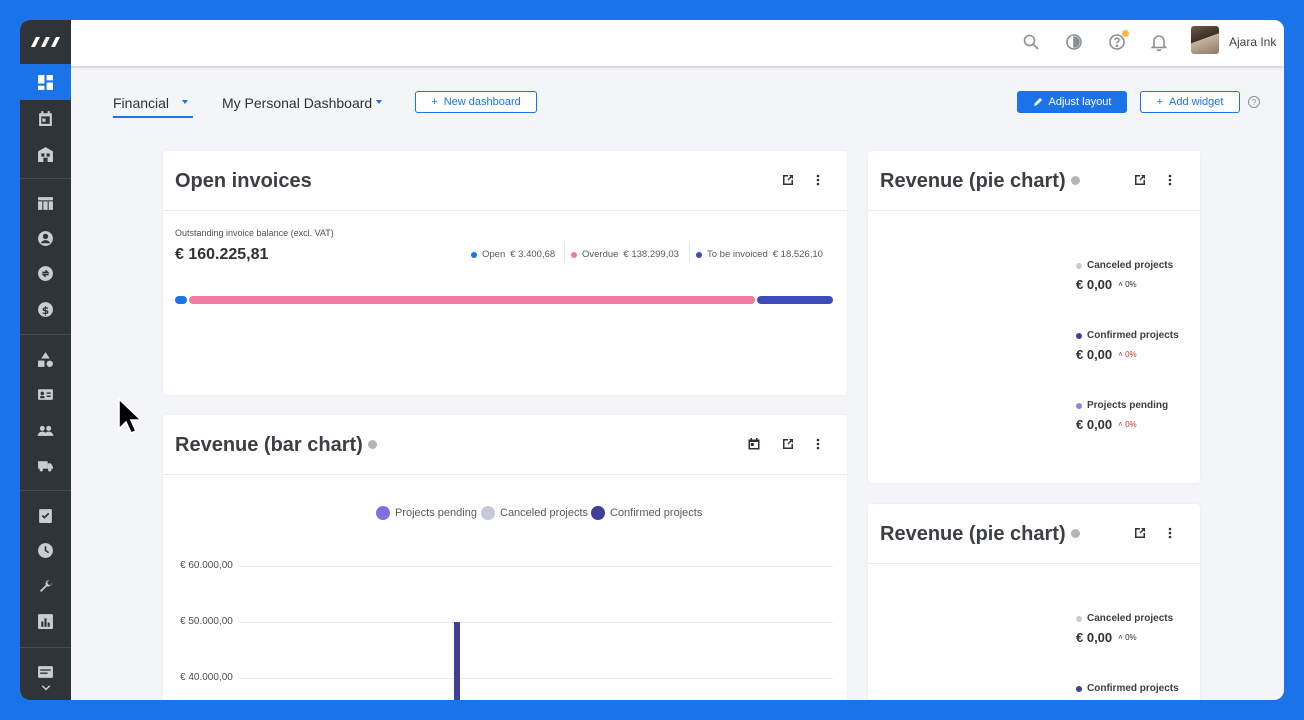 This screenshot has height=720, width=1304. I want to click on legend-divider, so click(564, 252).